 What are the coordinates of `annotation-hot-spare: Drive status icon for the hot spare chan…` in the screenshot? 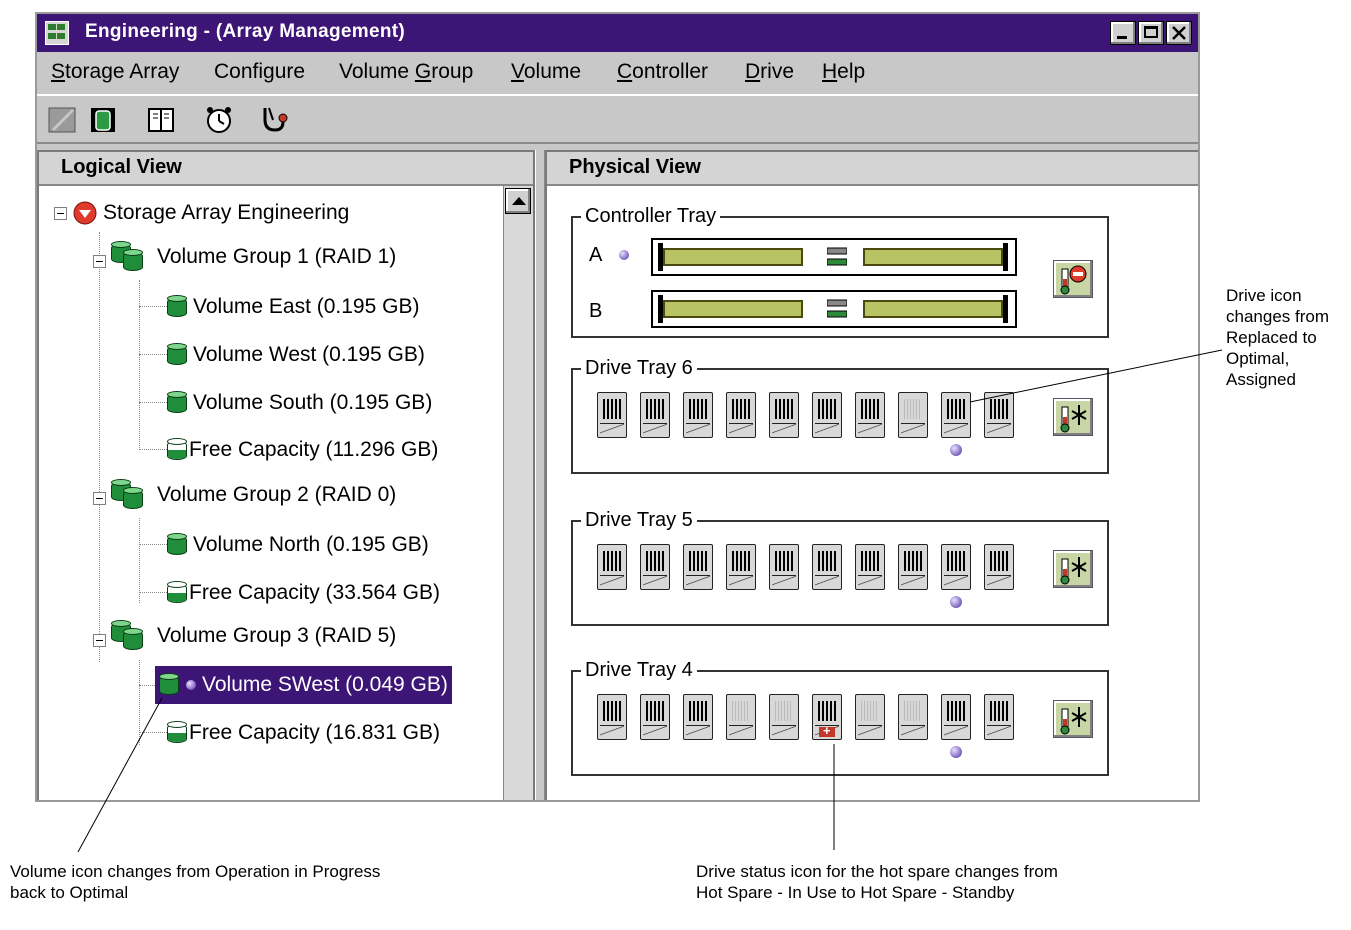 It's located at (877, 882).